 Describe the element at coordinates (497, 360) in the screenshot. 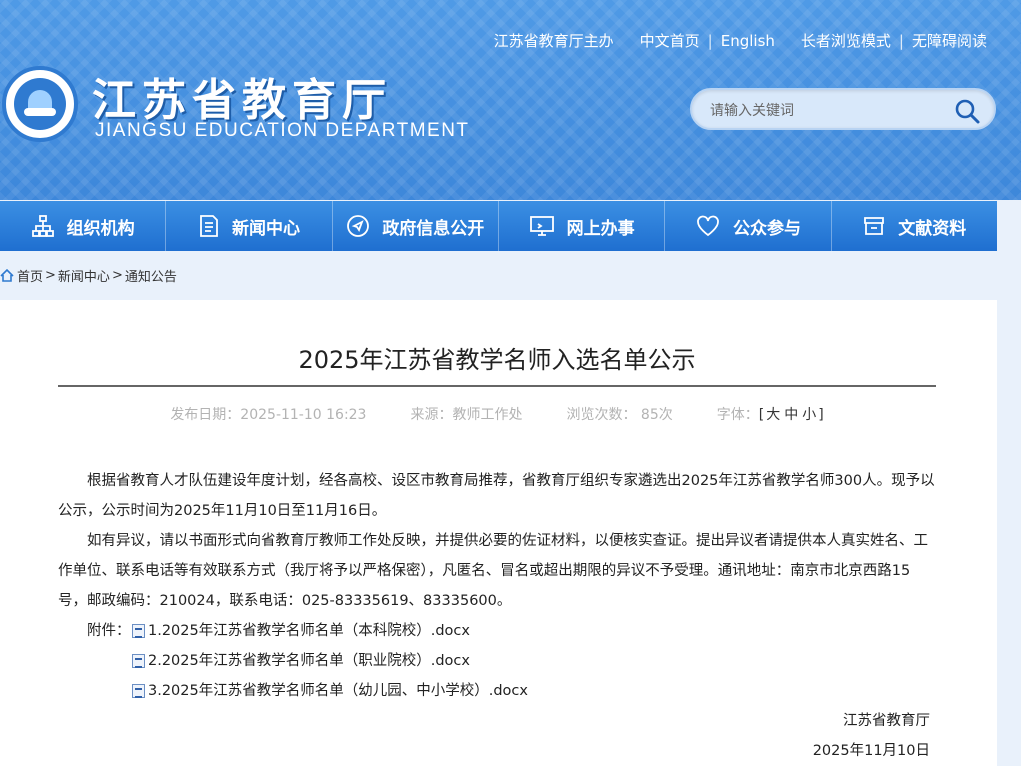

I see `article-title: 2025年江苏省教学名师入选名单公示` at that location.